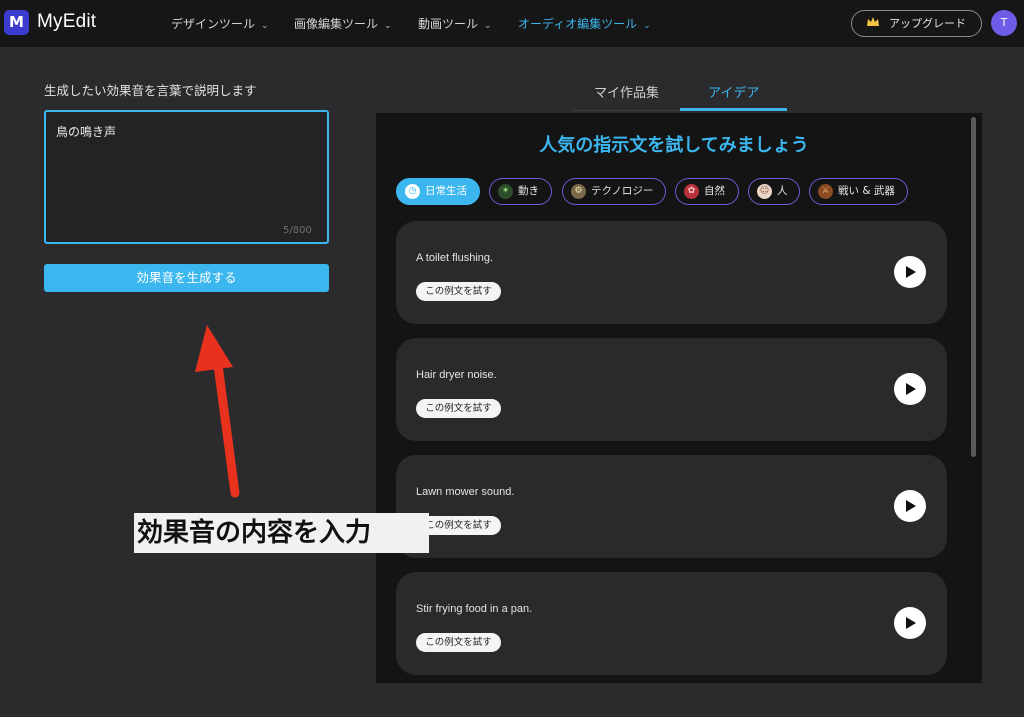  Describe the element at coordinates (714, 191) in the screenshot. I see `category-label: 自然` at that location.